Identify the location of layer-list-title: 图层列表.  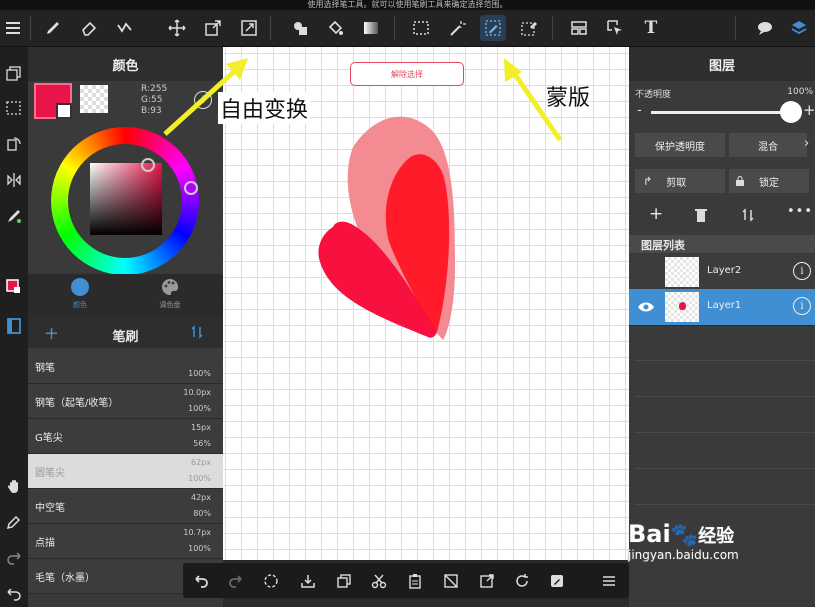
(663, 245).